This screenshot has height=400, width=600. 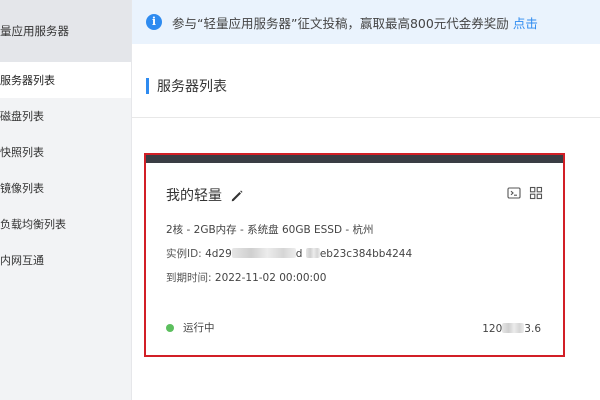 What do you see at coordinates (536, 192) in the screenshot?
I see `grid-icon` at bounding box center [536, 192].